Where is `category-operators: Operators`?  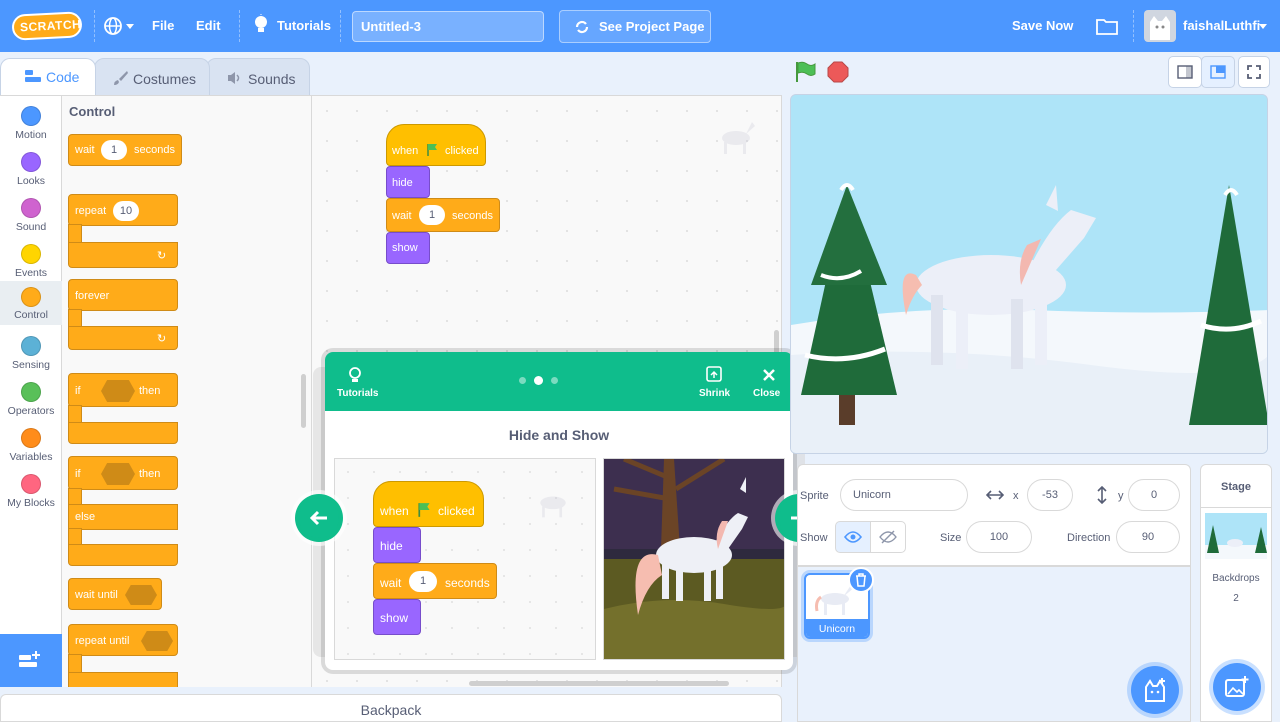
category-operators: Operators is located at coordinates (31, 399).